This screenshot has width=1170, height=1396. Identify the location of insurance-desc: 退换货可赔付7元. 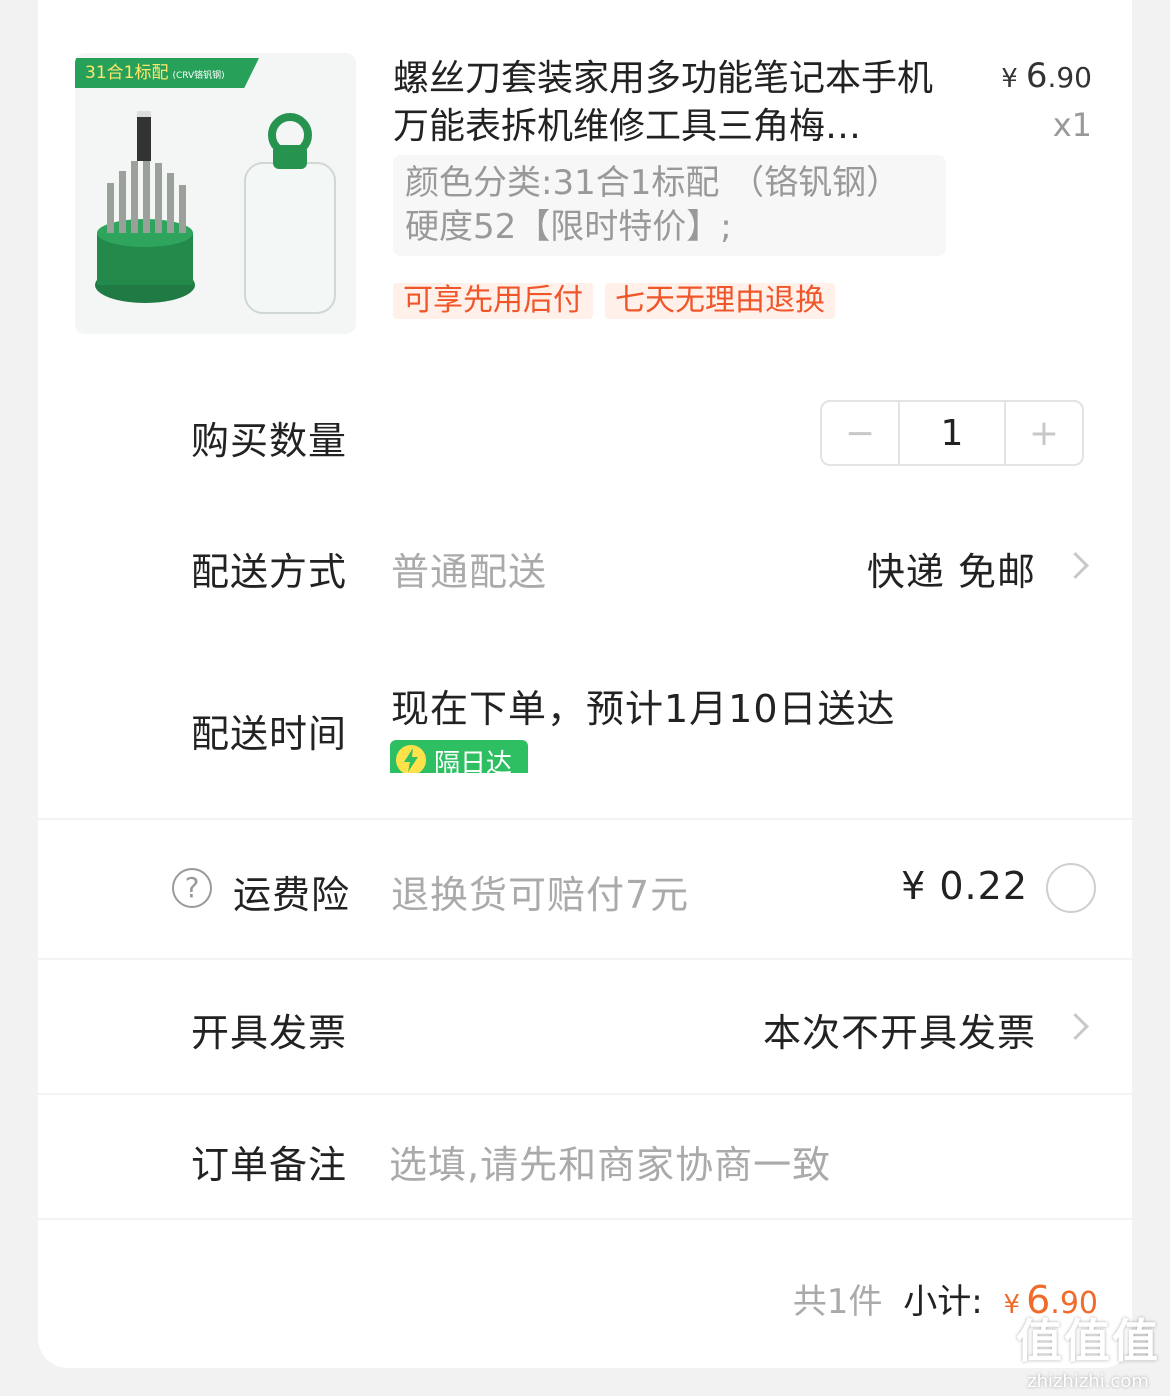
(540, 895).